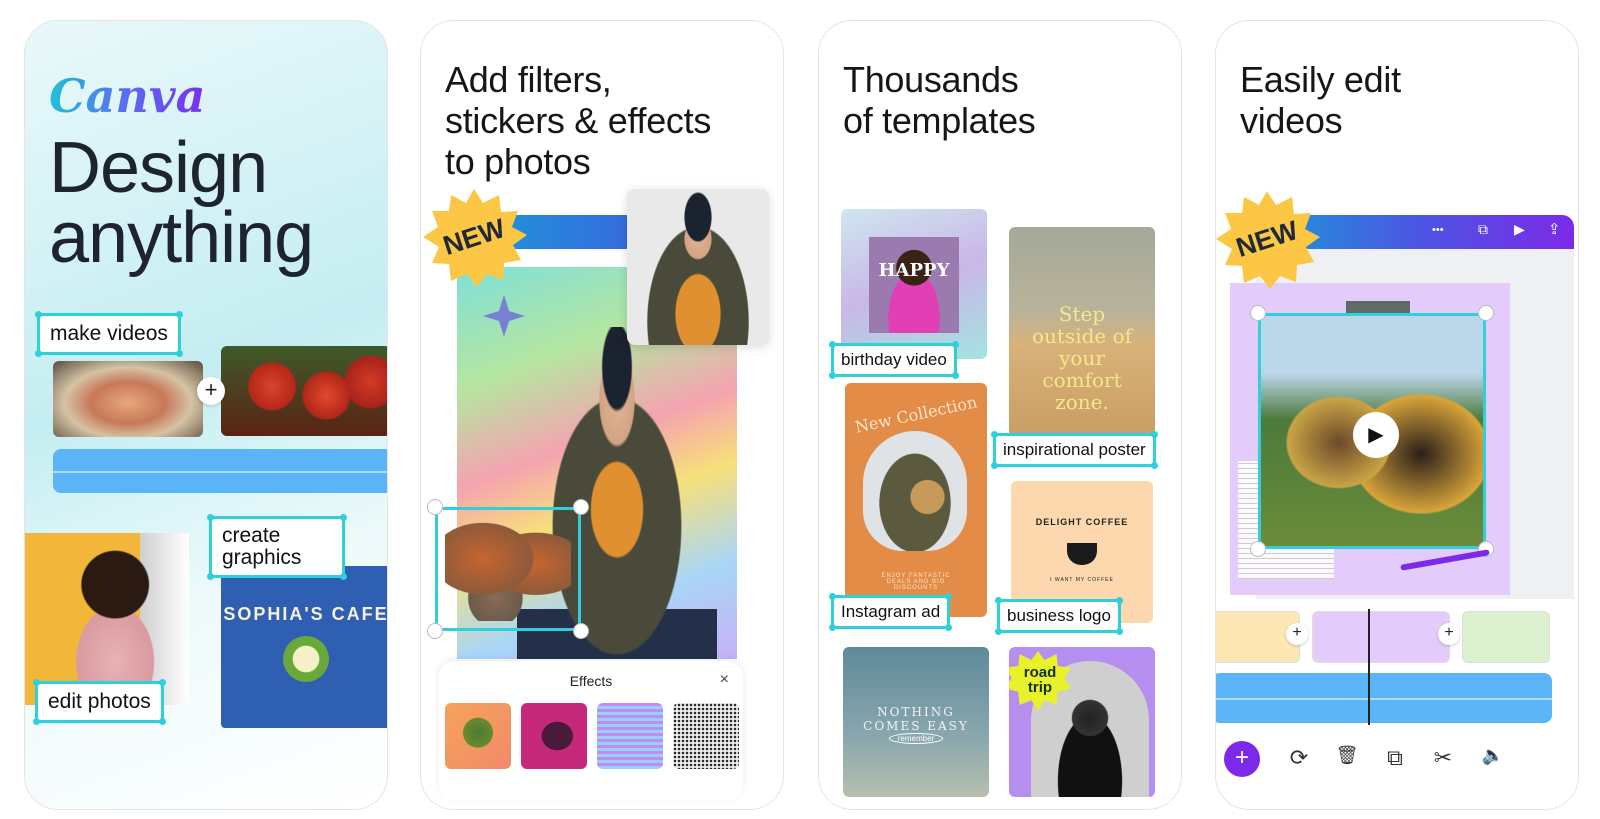 The width and height of the screenshot is (1600, 819). I want to click on tag-instagram-ad: Instagram ad, so click(890, 612).